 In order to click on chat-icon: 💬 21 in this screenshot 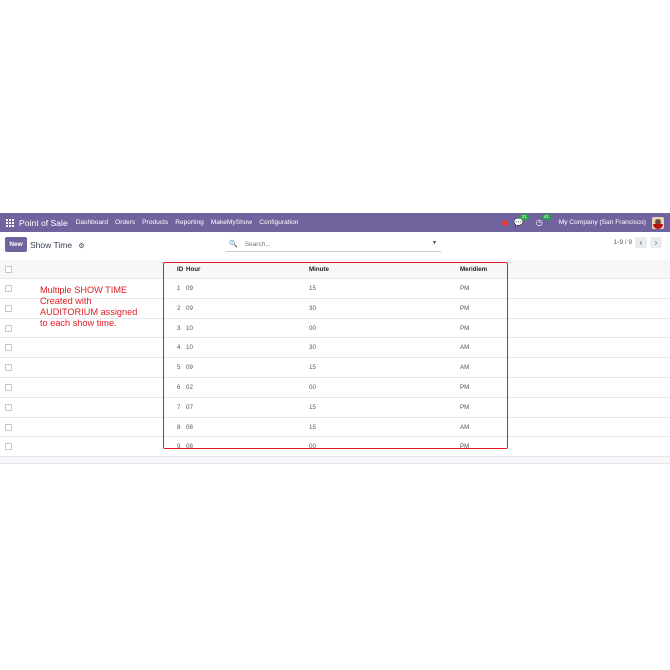, I will do `click(521, 220)`.